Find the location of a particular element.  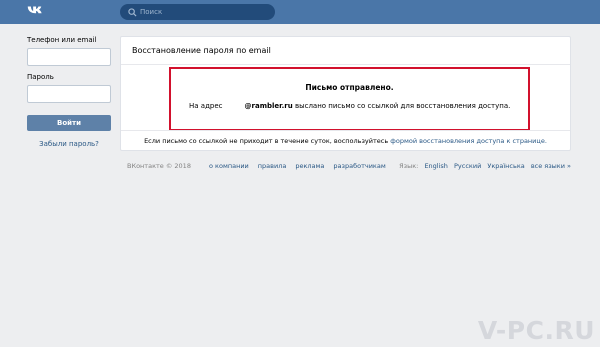

top-header: Поиск is located at coordinates (300, 12).